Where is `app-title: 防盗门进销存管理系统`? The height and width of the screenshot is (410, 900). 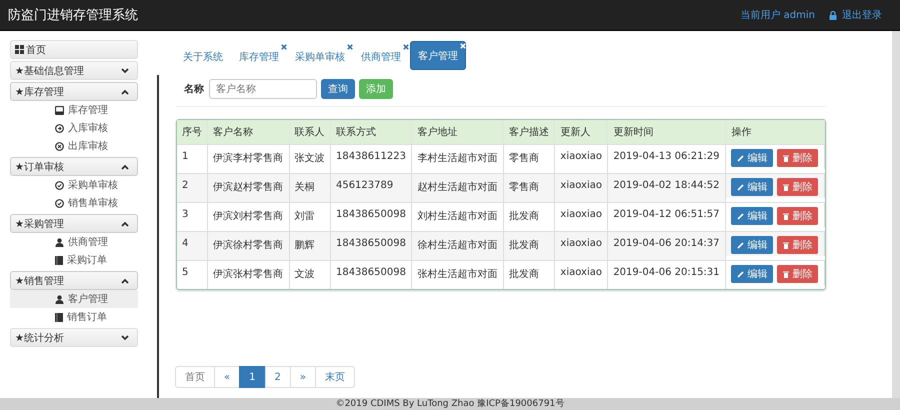
app-title: 防盗门进销存管理系统 is located at coordinates (73, 15).